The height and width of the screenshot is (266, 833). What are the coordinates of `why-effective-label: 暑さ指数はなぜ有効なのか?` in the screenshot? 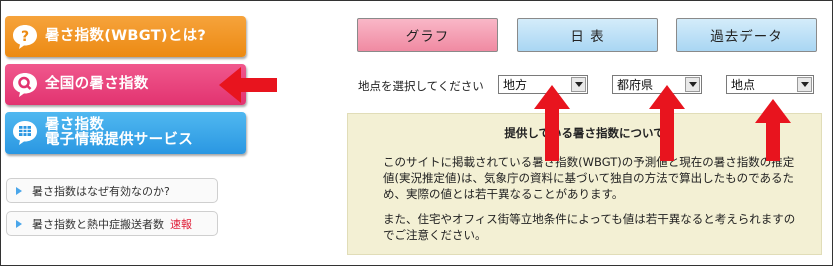 It's located at (101, 191).